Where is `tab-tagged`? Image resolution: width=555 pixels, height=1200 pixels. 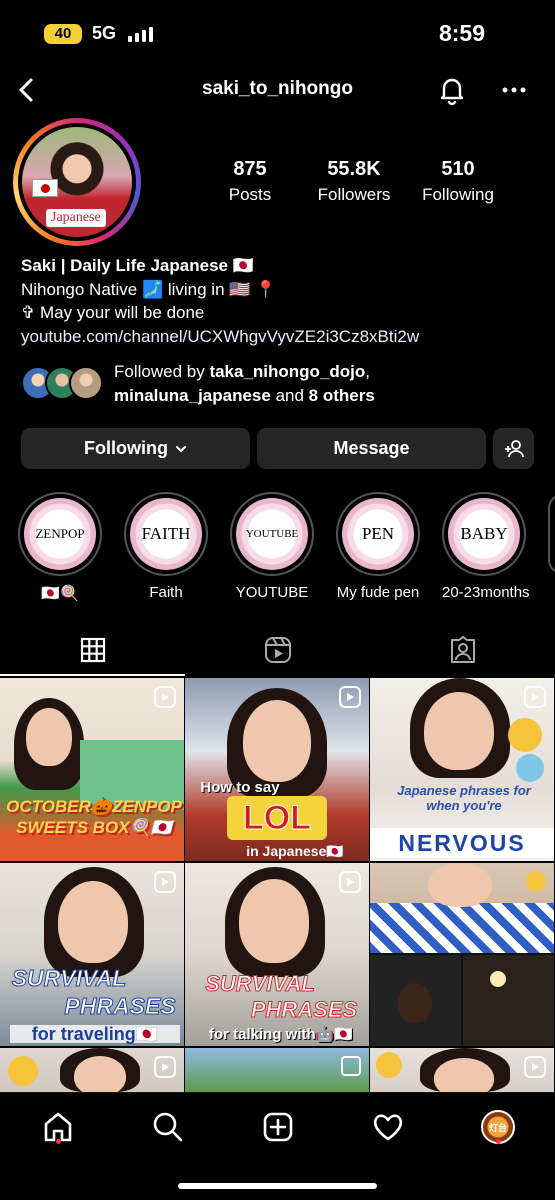
tab-tagged is located at coordinates (462, 650).